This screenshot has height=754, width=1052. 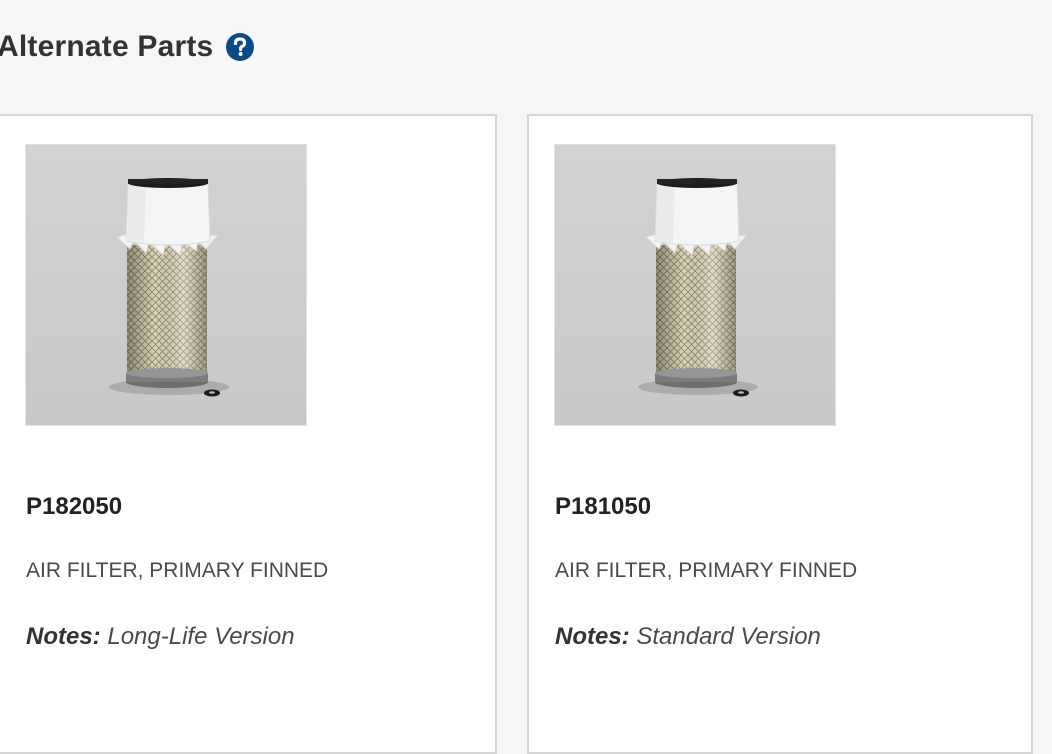 I want to click on part-number-link: P181050, so click(x=603, y=507).